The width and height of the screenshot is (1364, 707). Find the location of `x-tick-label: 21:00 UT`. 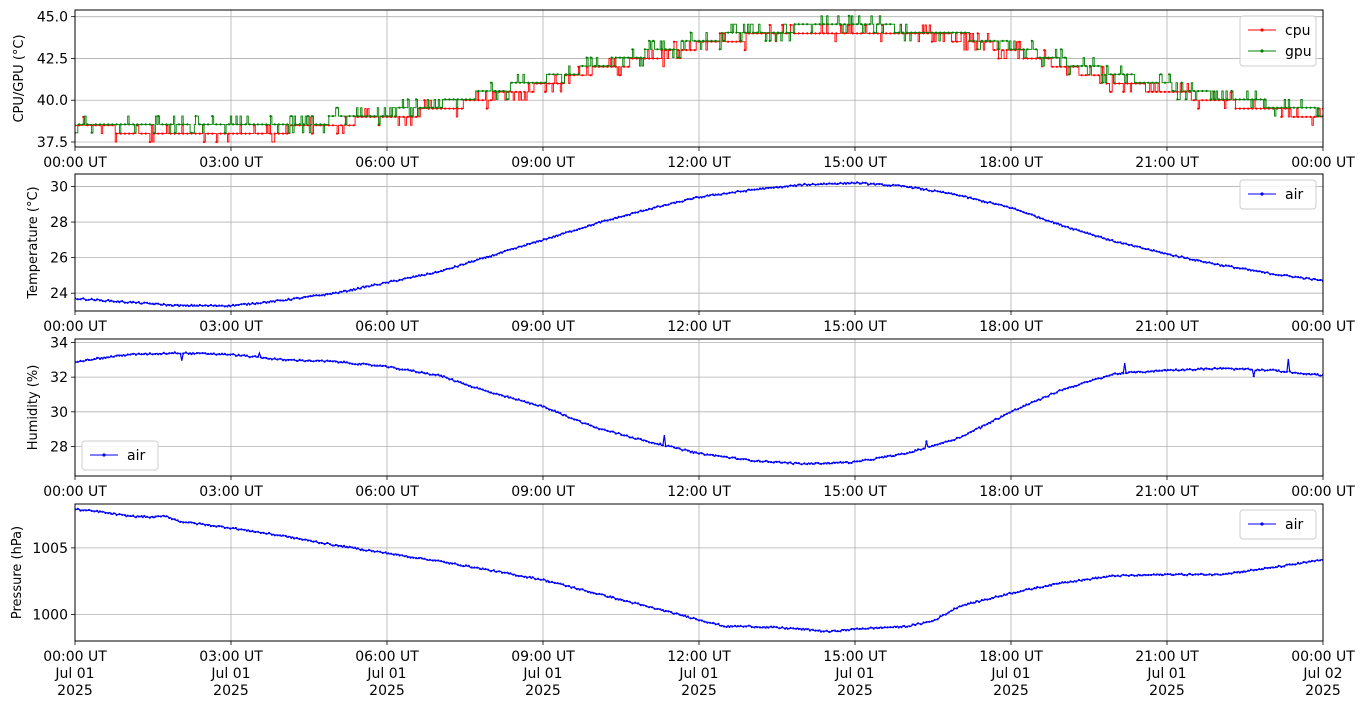

x-tick-label: 21:00 UT is located at coordinates (1167, 492).